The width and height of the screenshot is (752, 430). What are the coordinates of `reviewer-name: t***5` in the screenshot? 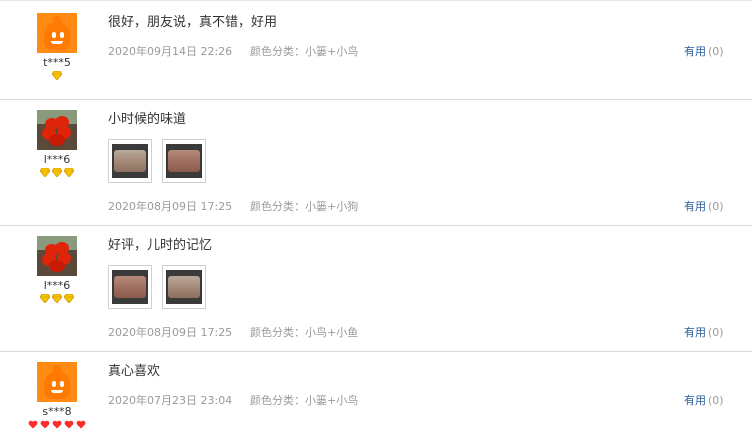 It's located at (57, 62).